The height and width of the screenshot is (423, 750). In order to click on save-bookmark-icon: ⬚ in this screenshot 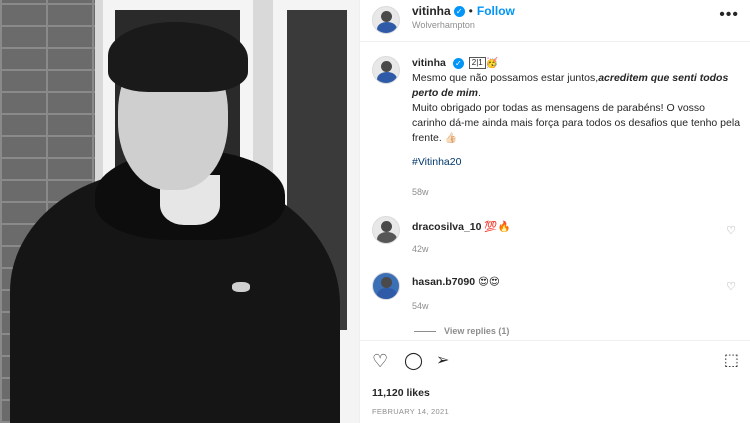, I will do `click(731, 361)`.